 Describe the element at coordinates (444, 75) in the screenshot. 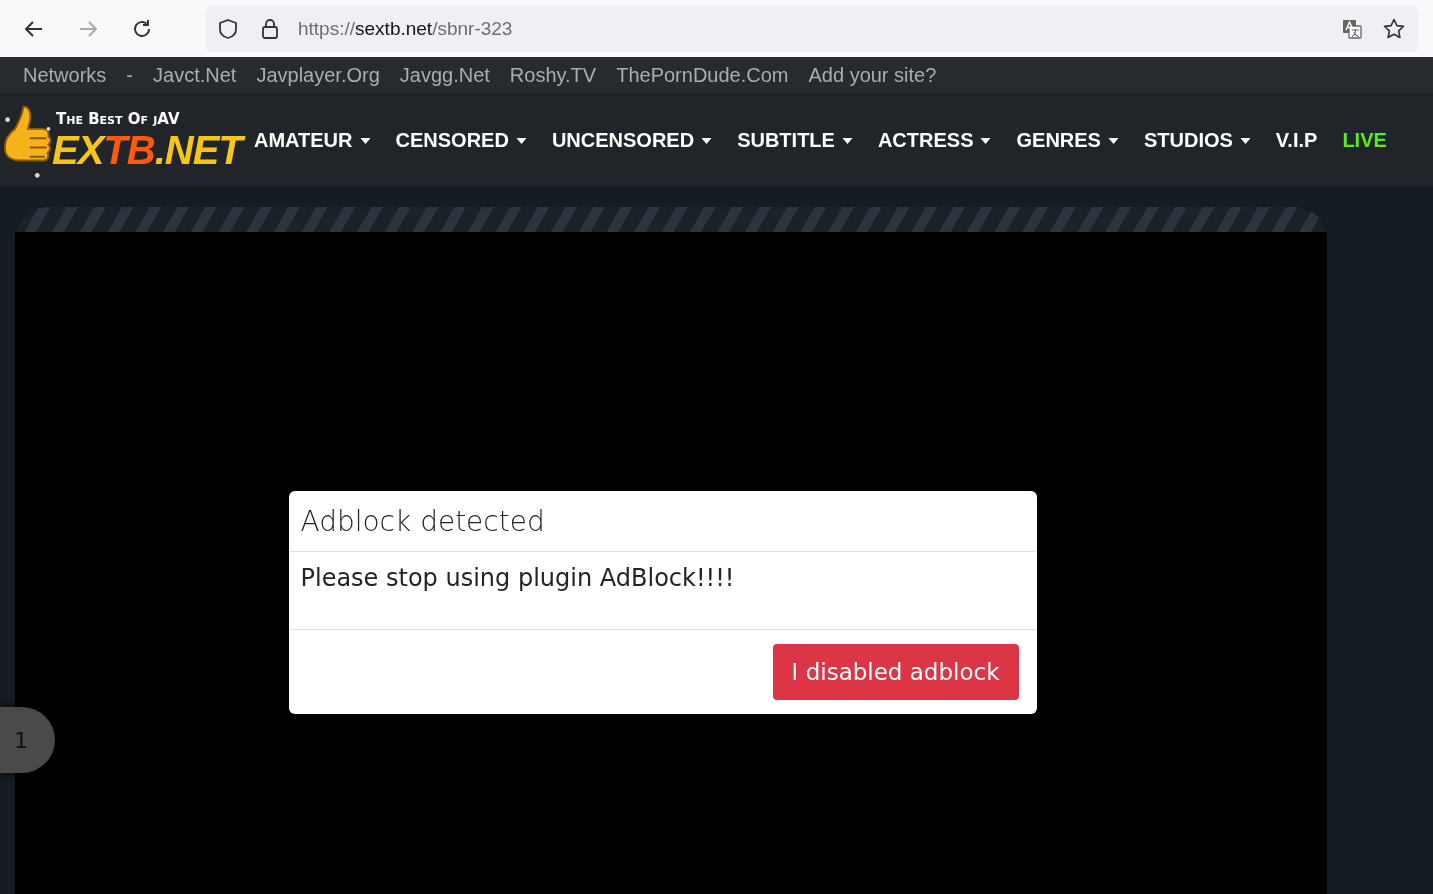

I see `network-link: Javgg.Net` at that location.